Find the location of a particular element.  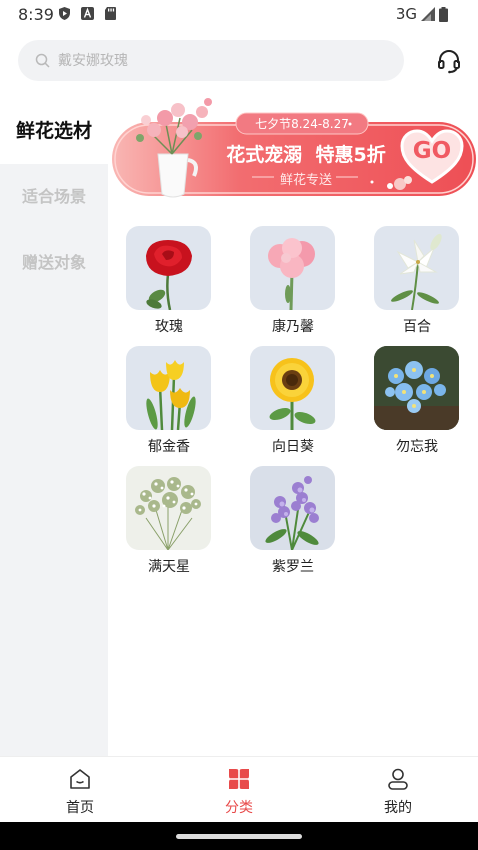

flower-item-rose: 玫瑰 is located at coordinates (170, 282).